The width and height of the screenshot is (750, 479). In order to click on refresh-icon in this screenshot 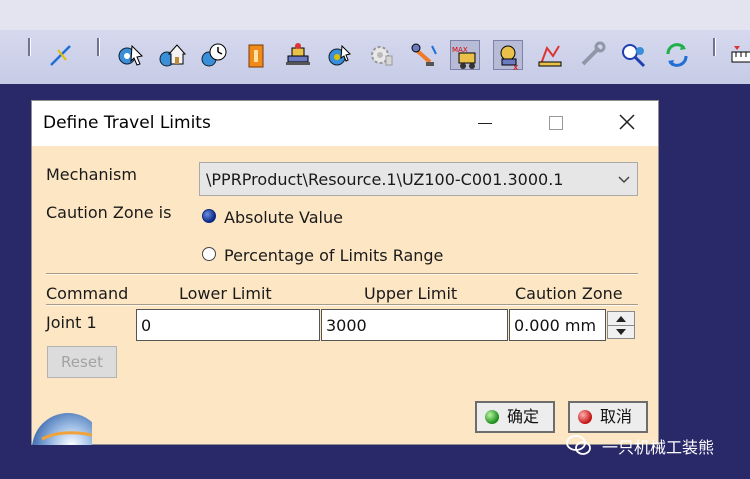, I will do `click(677, 55)`.